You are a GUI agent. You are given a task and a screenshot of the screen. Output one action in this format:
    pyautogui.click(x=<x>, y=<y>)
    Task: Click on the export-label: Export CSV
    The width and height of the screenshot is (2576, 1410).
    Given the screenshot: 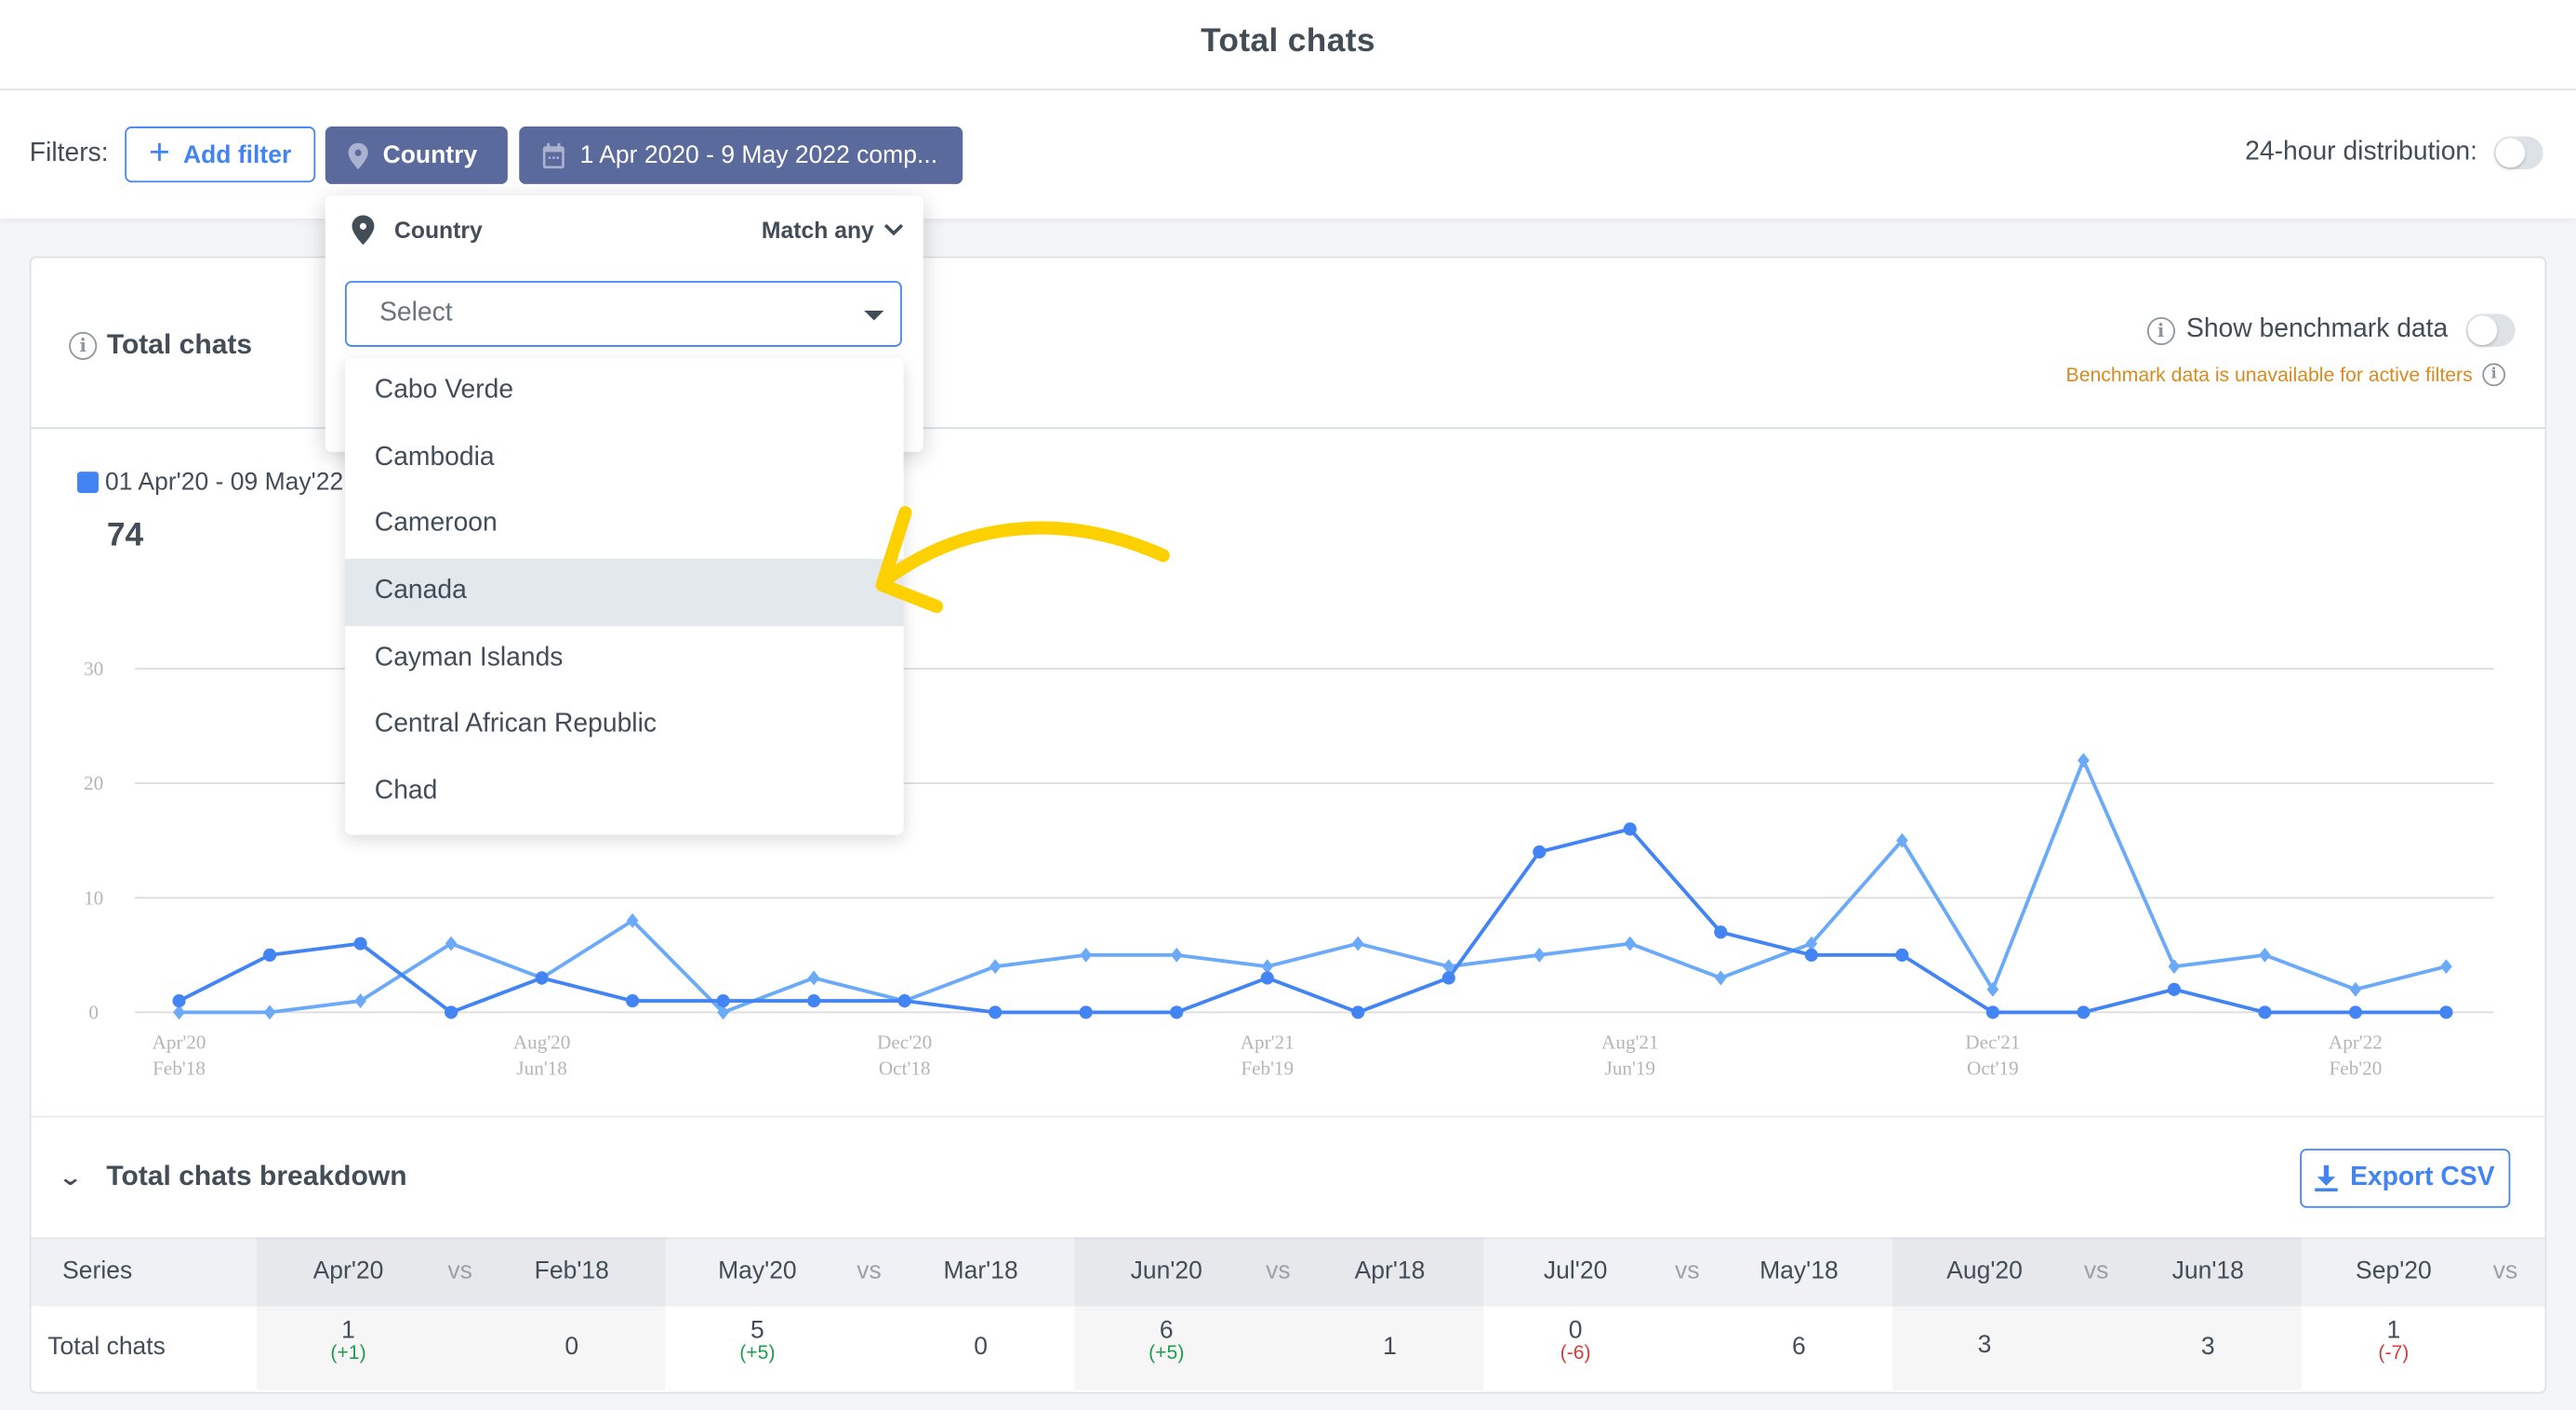 What is the action you would take?
    pyautogui.click(x=2422, y=1177)
    